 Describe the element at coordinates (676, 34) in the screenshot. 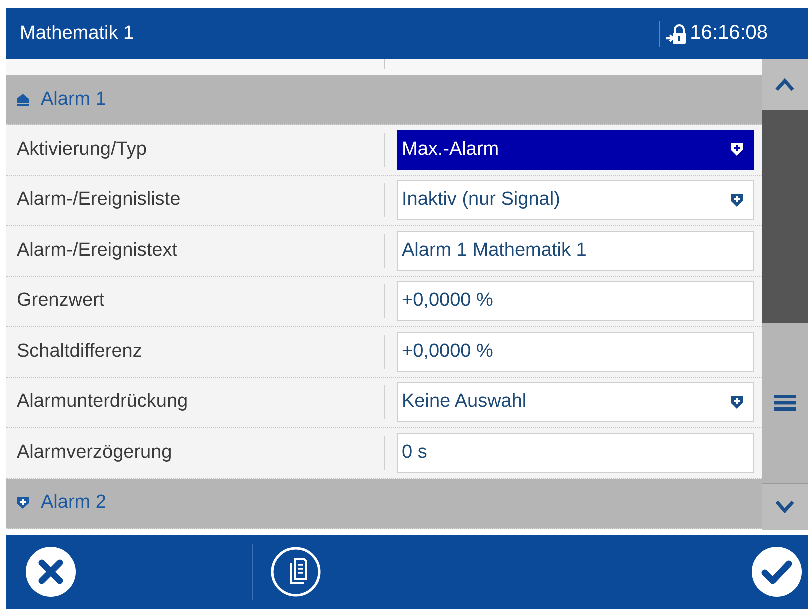

I see `lock-icon` at that location.